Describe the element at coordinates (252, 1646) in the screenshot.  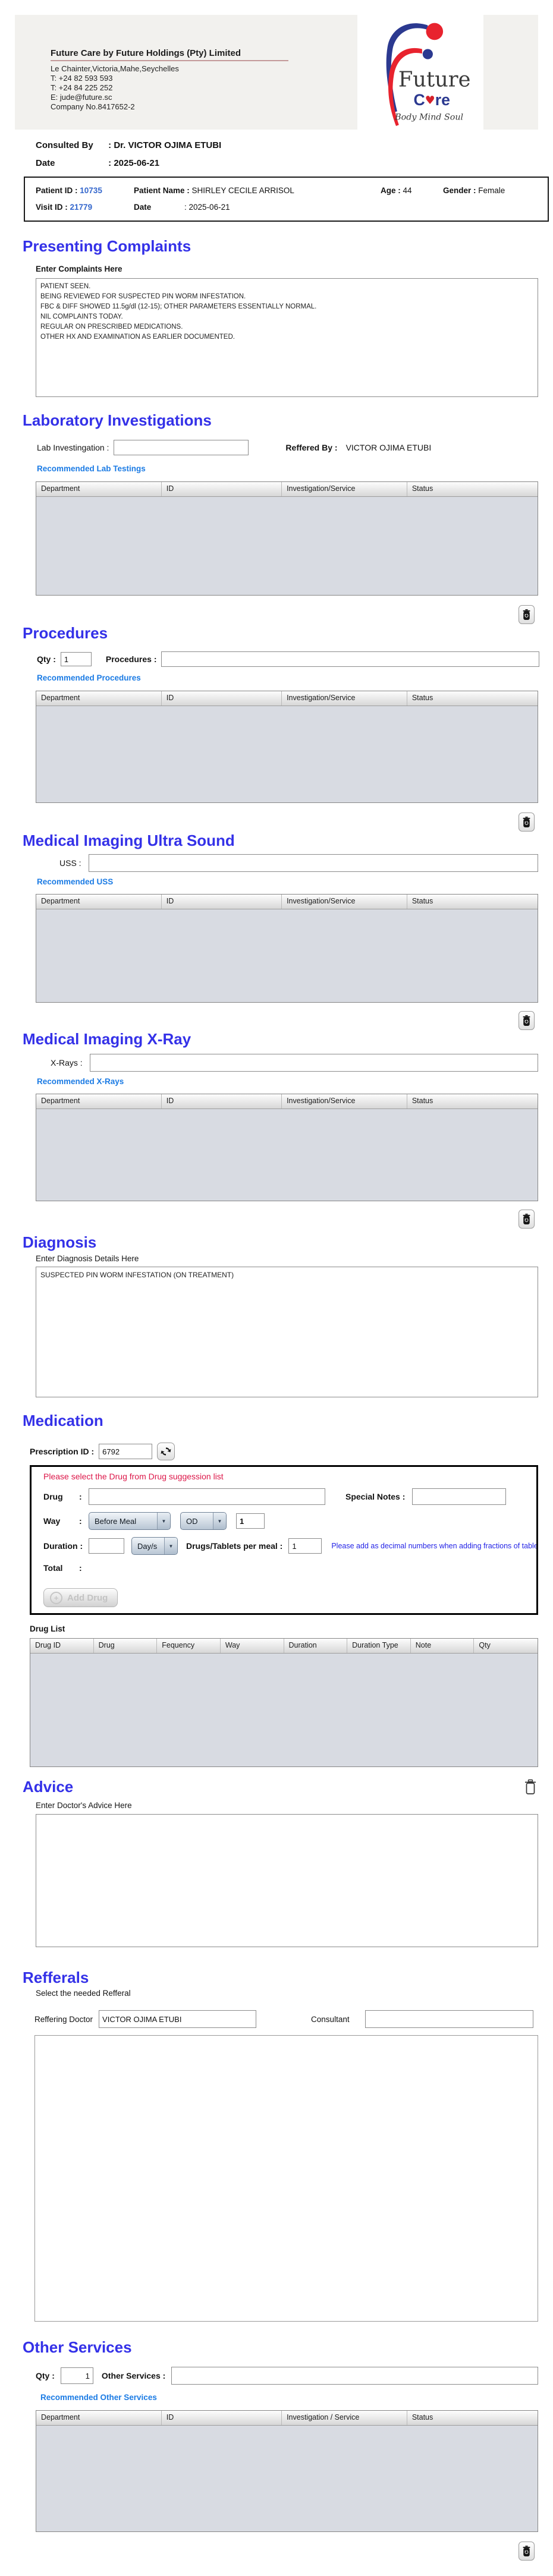
I see `column-header-way: Way` at that location.